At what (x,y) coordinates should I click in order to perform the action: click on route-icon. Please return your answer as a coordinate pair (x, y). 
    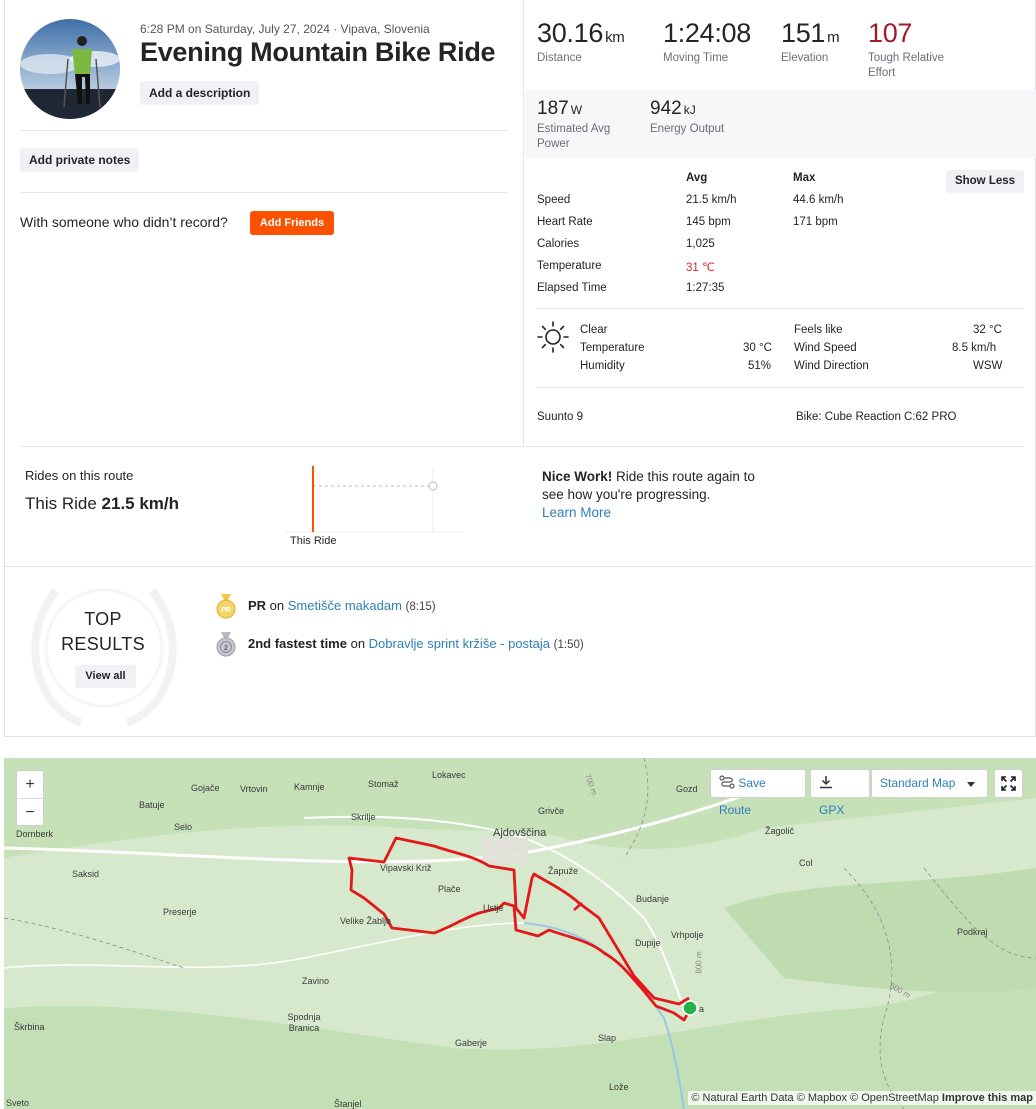
    Looking at the image, I should click on (727, 782).